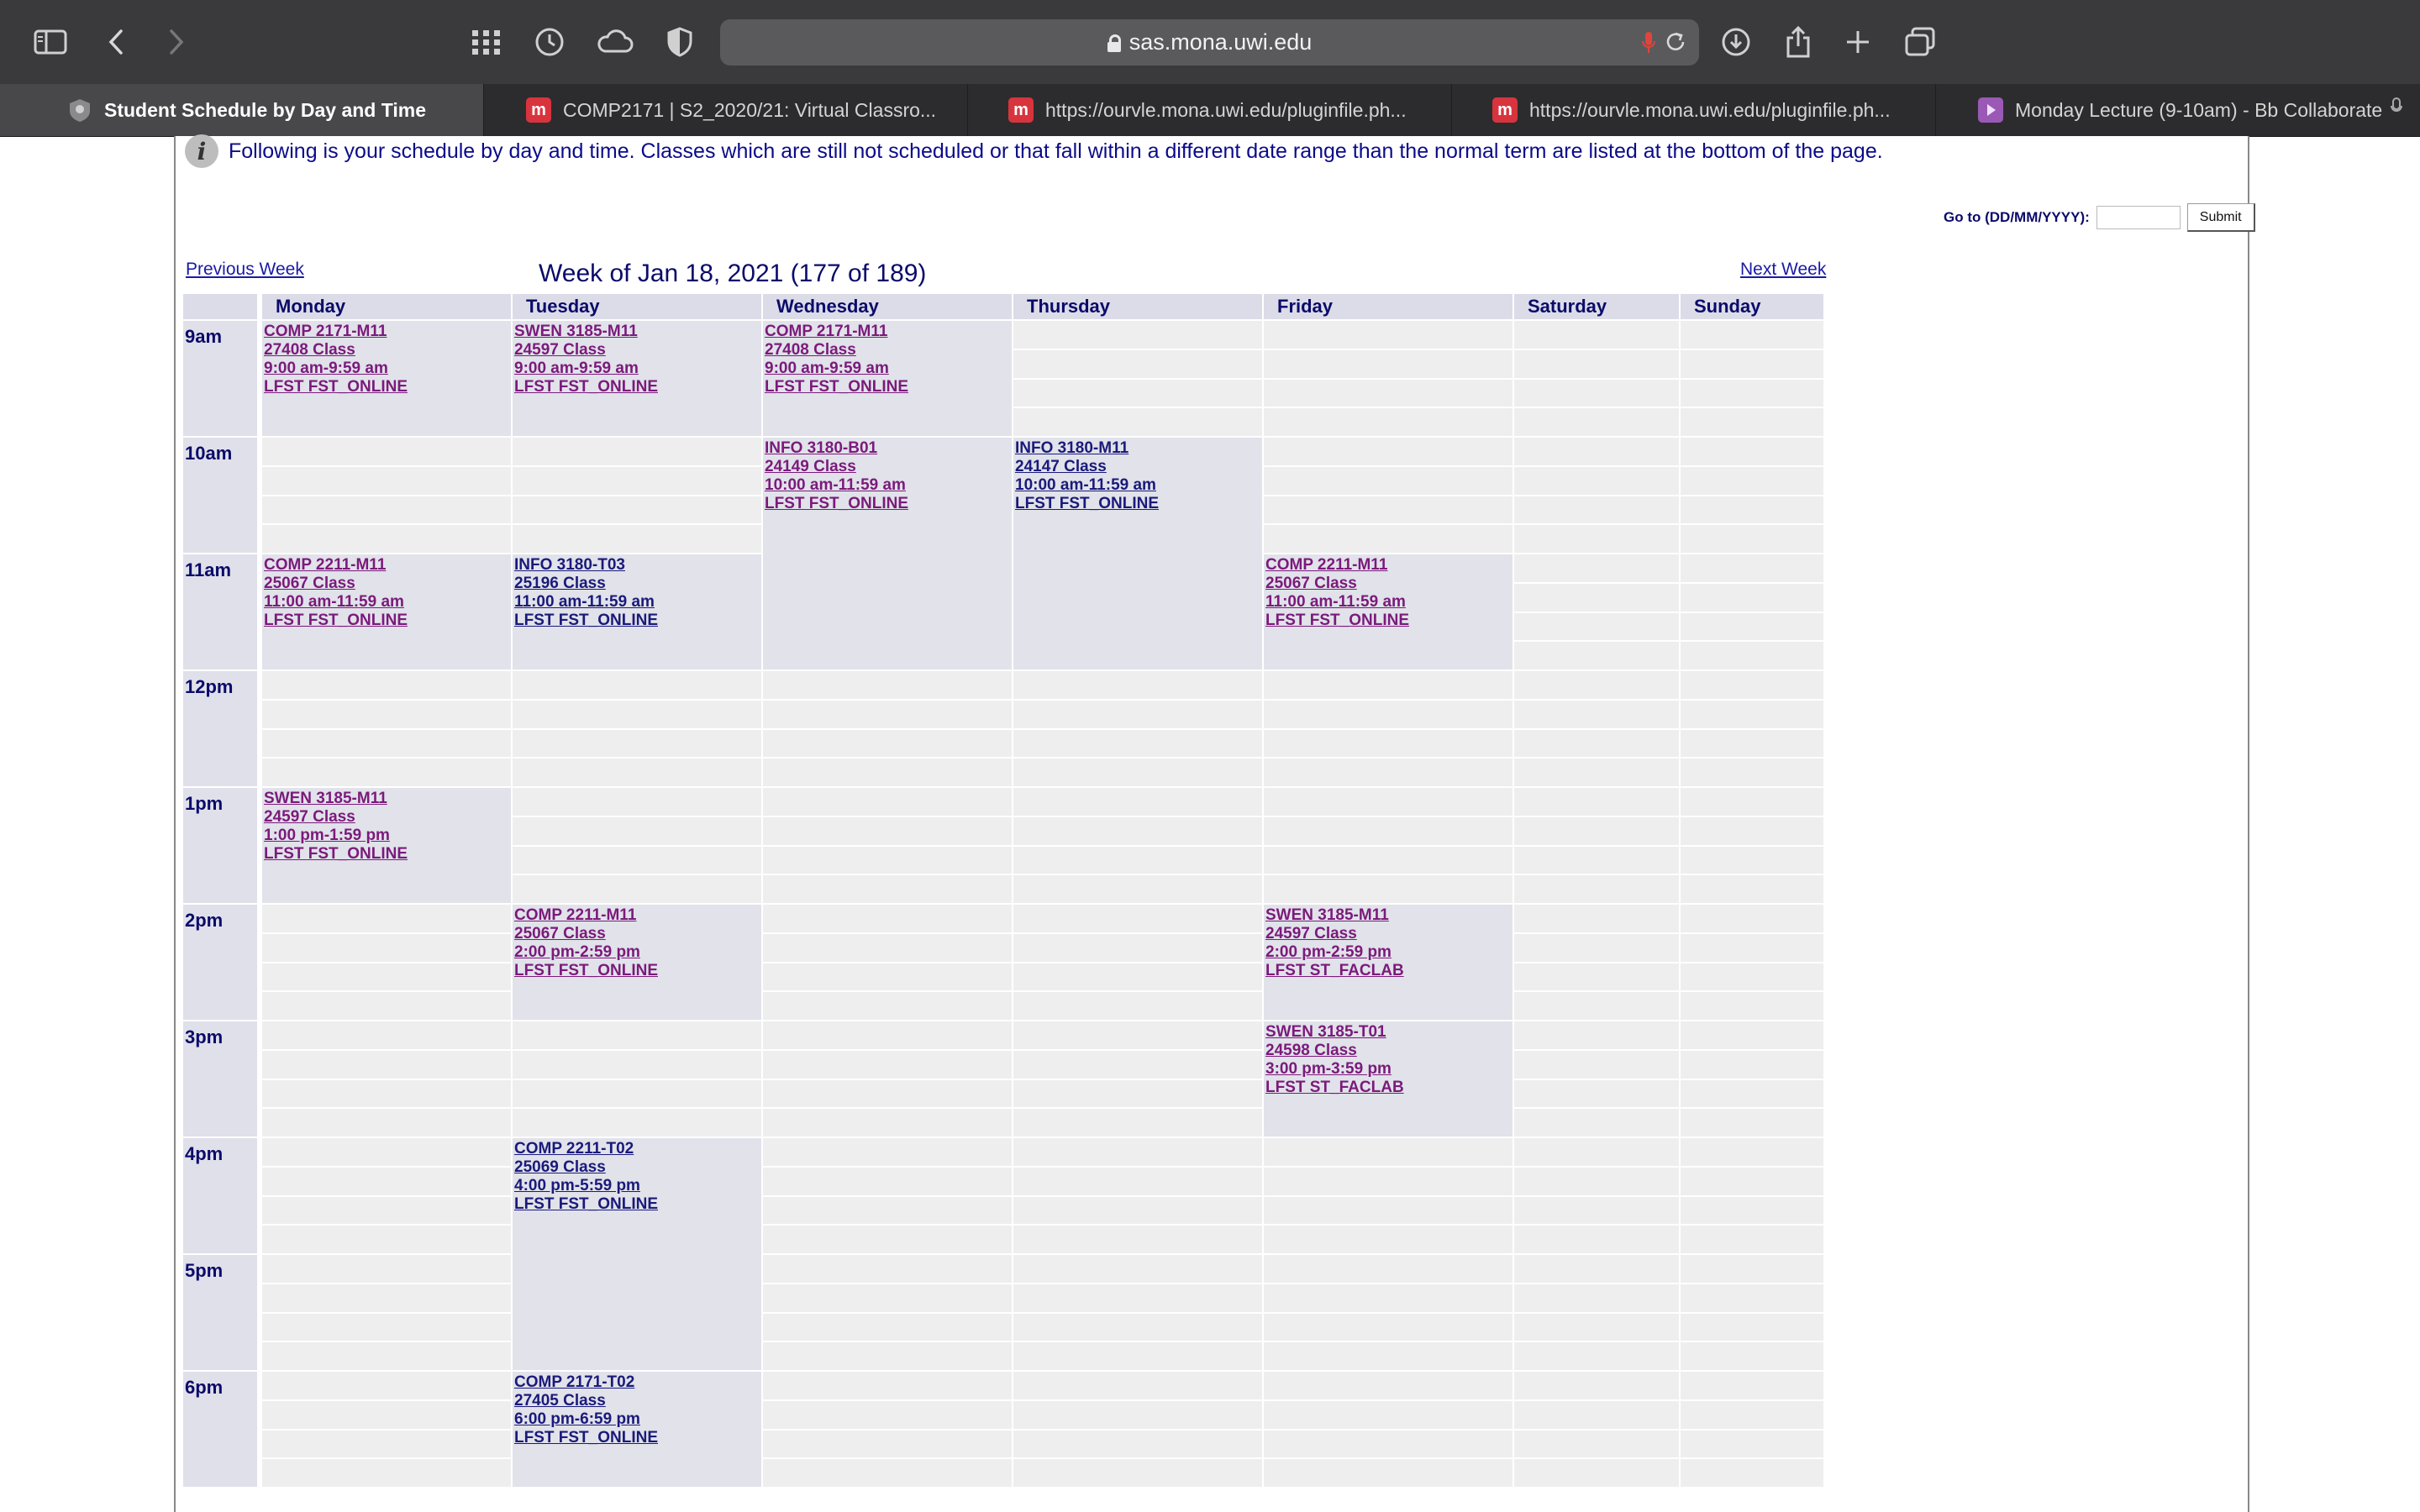 Image resolution: width=2420 pixels, height=1512 pixels. I want to click on course-code-link: SWEN 3185-M11, so click(1388, 915).